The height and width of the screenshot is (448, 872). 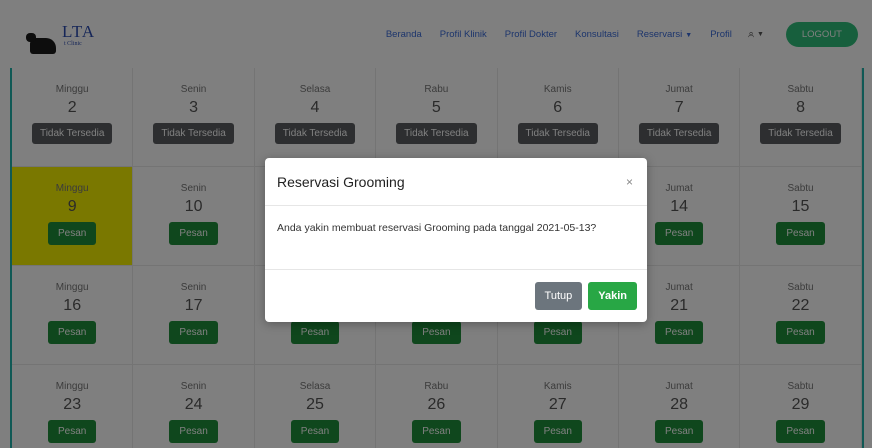 What do you see at coordinates (558, 296) in the screenshot?
I see `tutup-button: Tutup` at bounding box center [558, 296].